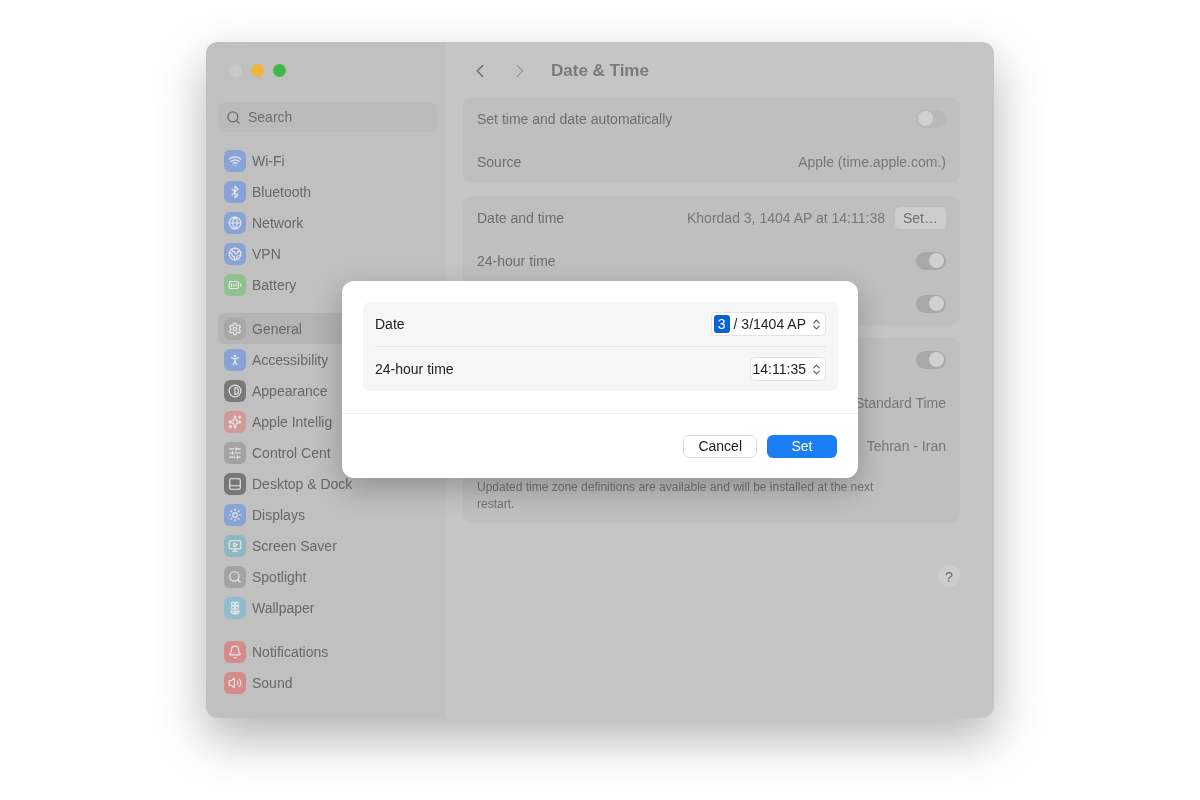 The image size is (1200, 800). Describe the element at coordinates (233, 117) in the screenshot. I see `search-icon` at that location.